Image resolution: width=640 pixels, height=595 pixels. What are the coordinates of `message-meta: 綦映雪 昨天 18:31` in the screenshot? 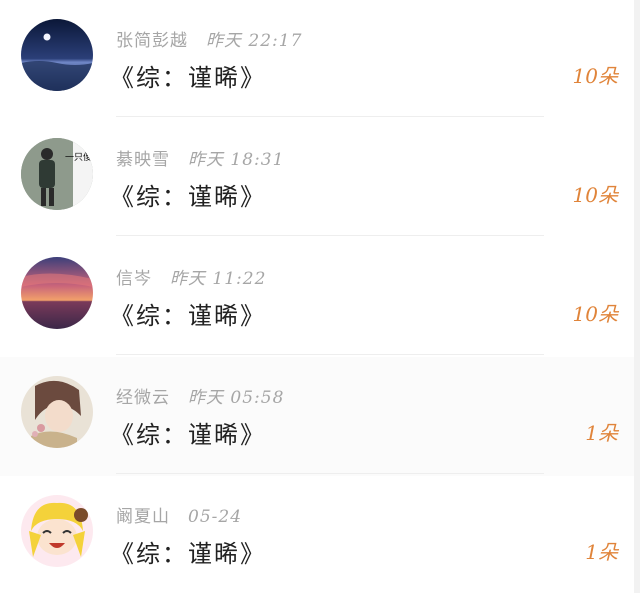 It's located at (200, 157).